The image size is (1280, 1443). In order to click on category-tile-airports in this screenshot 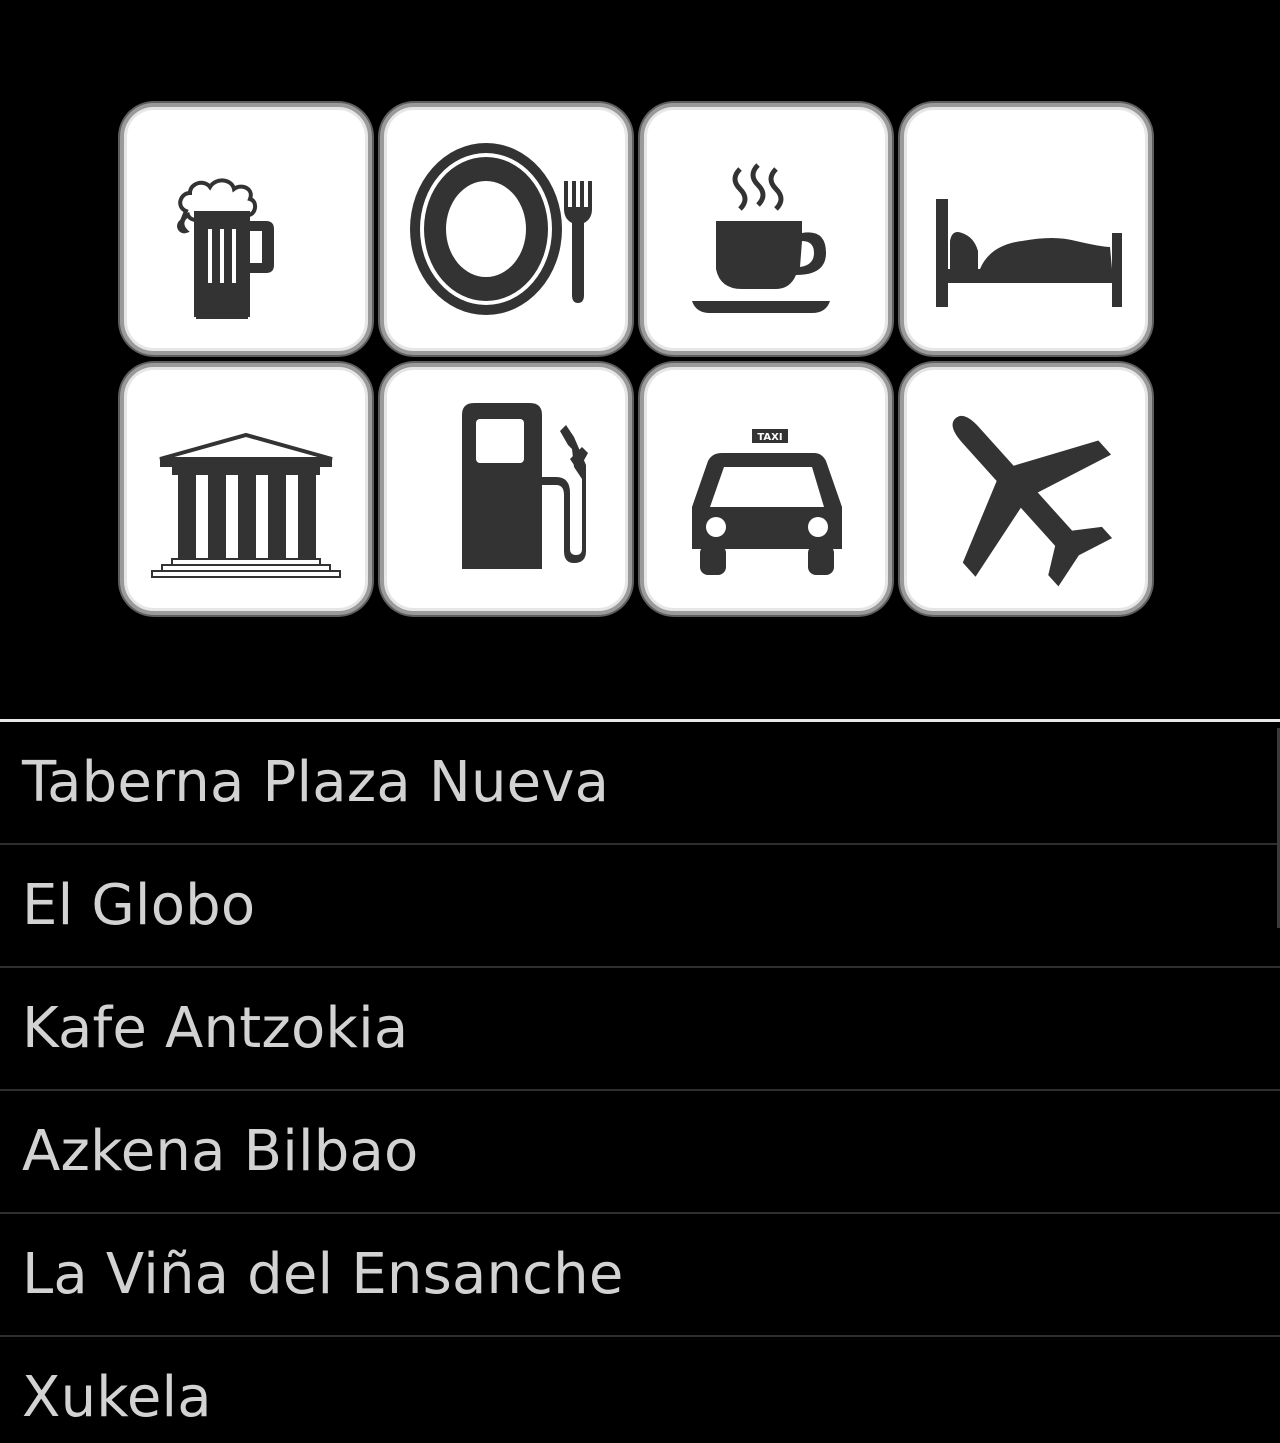, I will do `click(1026, 489)`.